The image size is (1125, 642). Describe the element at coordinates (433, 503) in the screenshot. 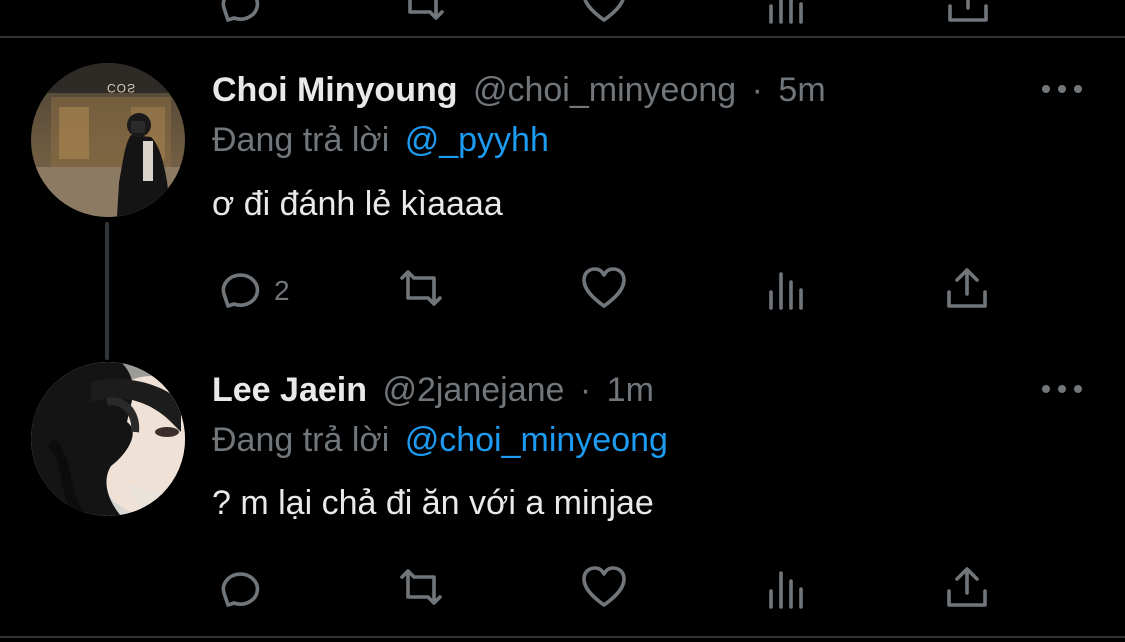

I see `tweet-text: ? m lại chả đi ăn với a minjae` at that location.